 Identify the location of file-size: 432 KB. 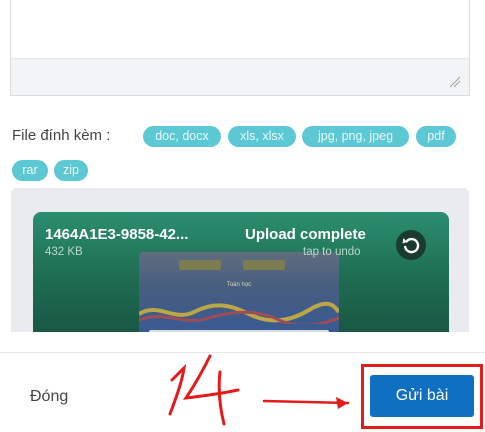
(64, 252).